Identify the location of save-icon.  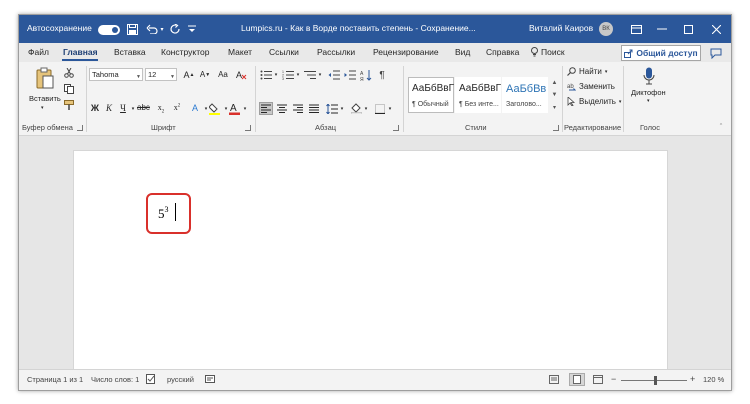
(132, 29).